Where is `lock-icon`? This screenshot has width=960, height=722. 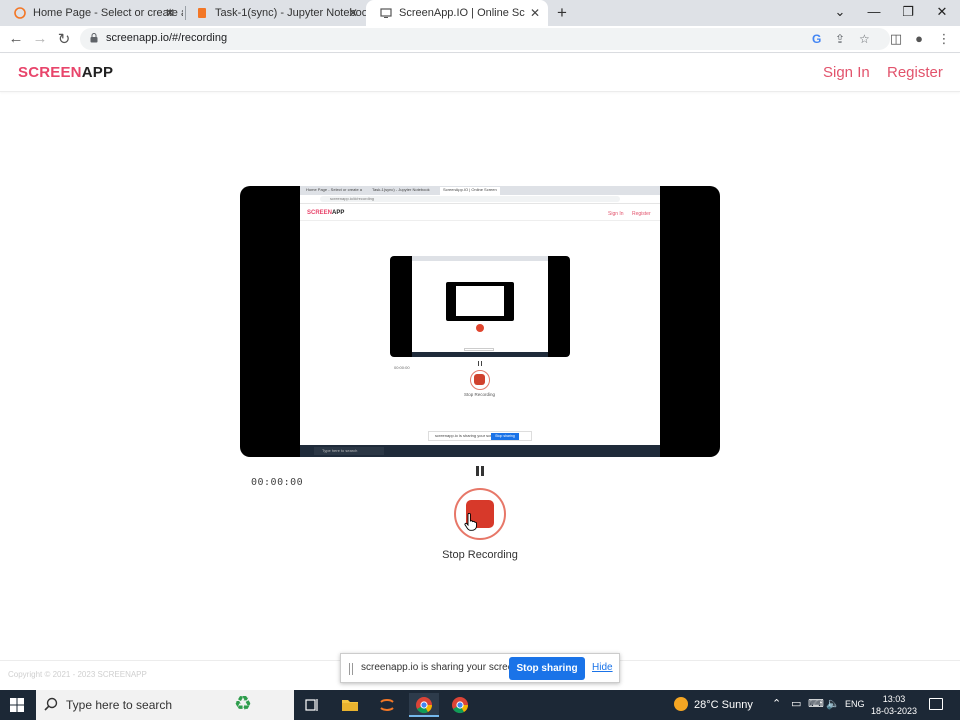 lock-icon is located at coordinates (94, 38).